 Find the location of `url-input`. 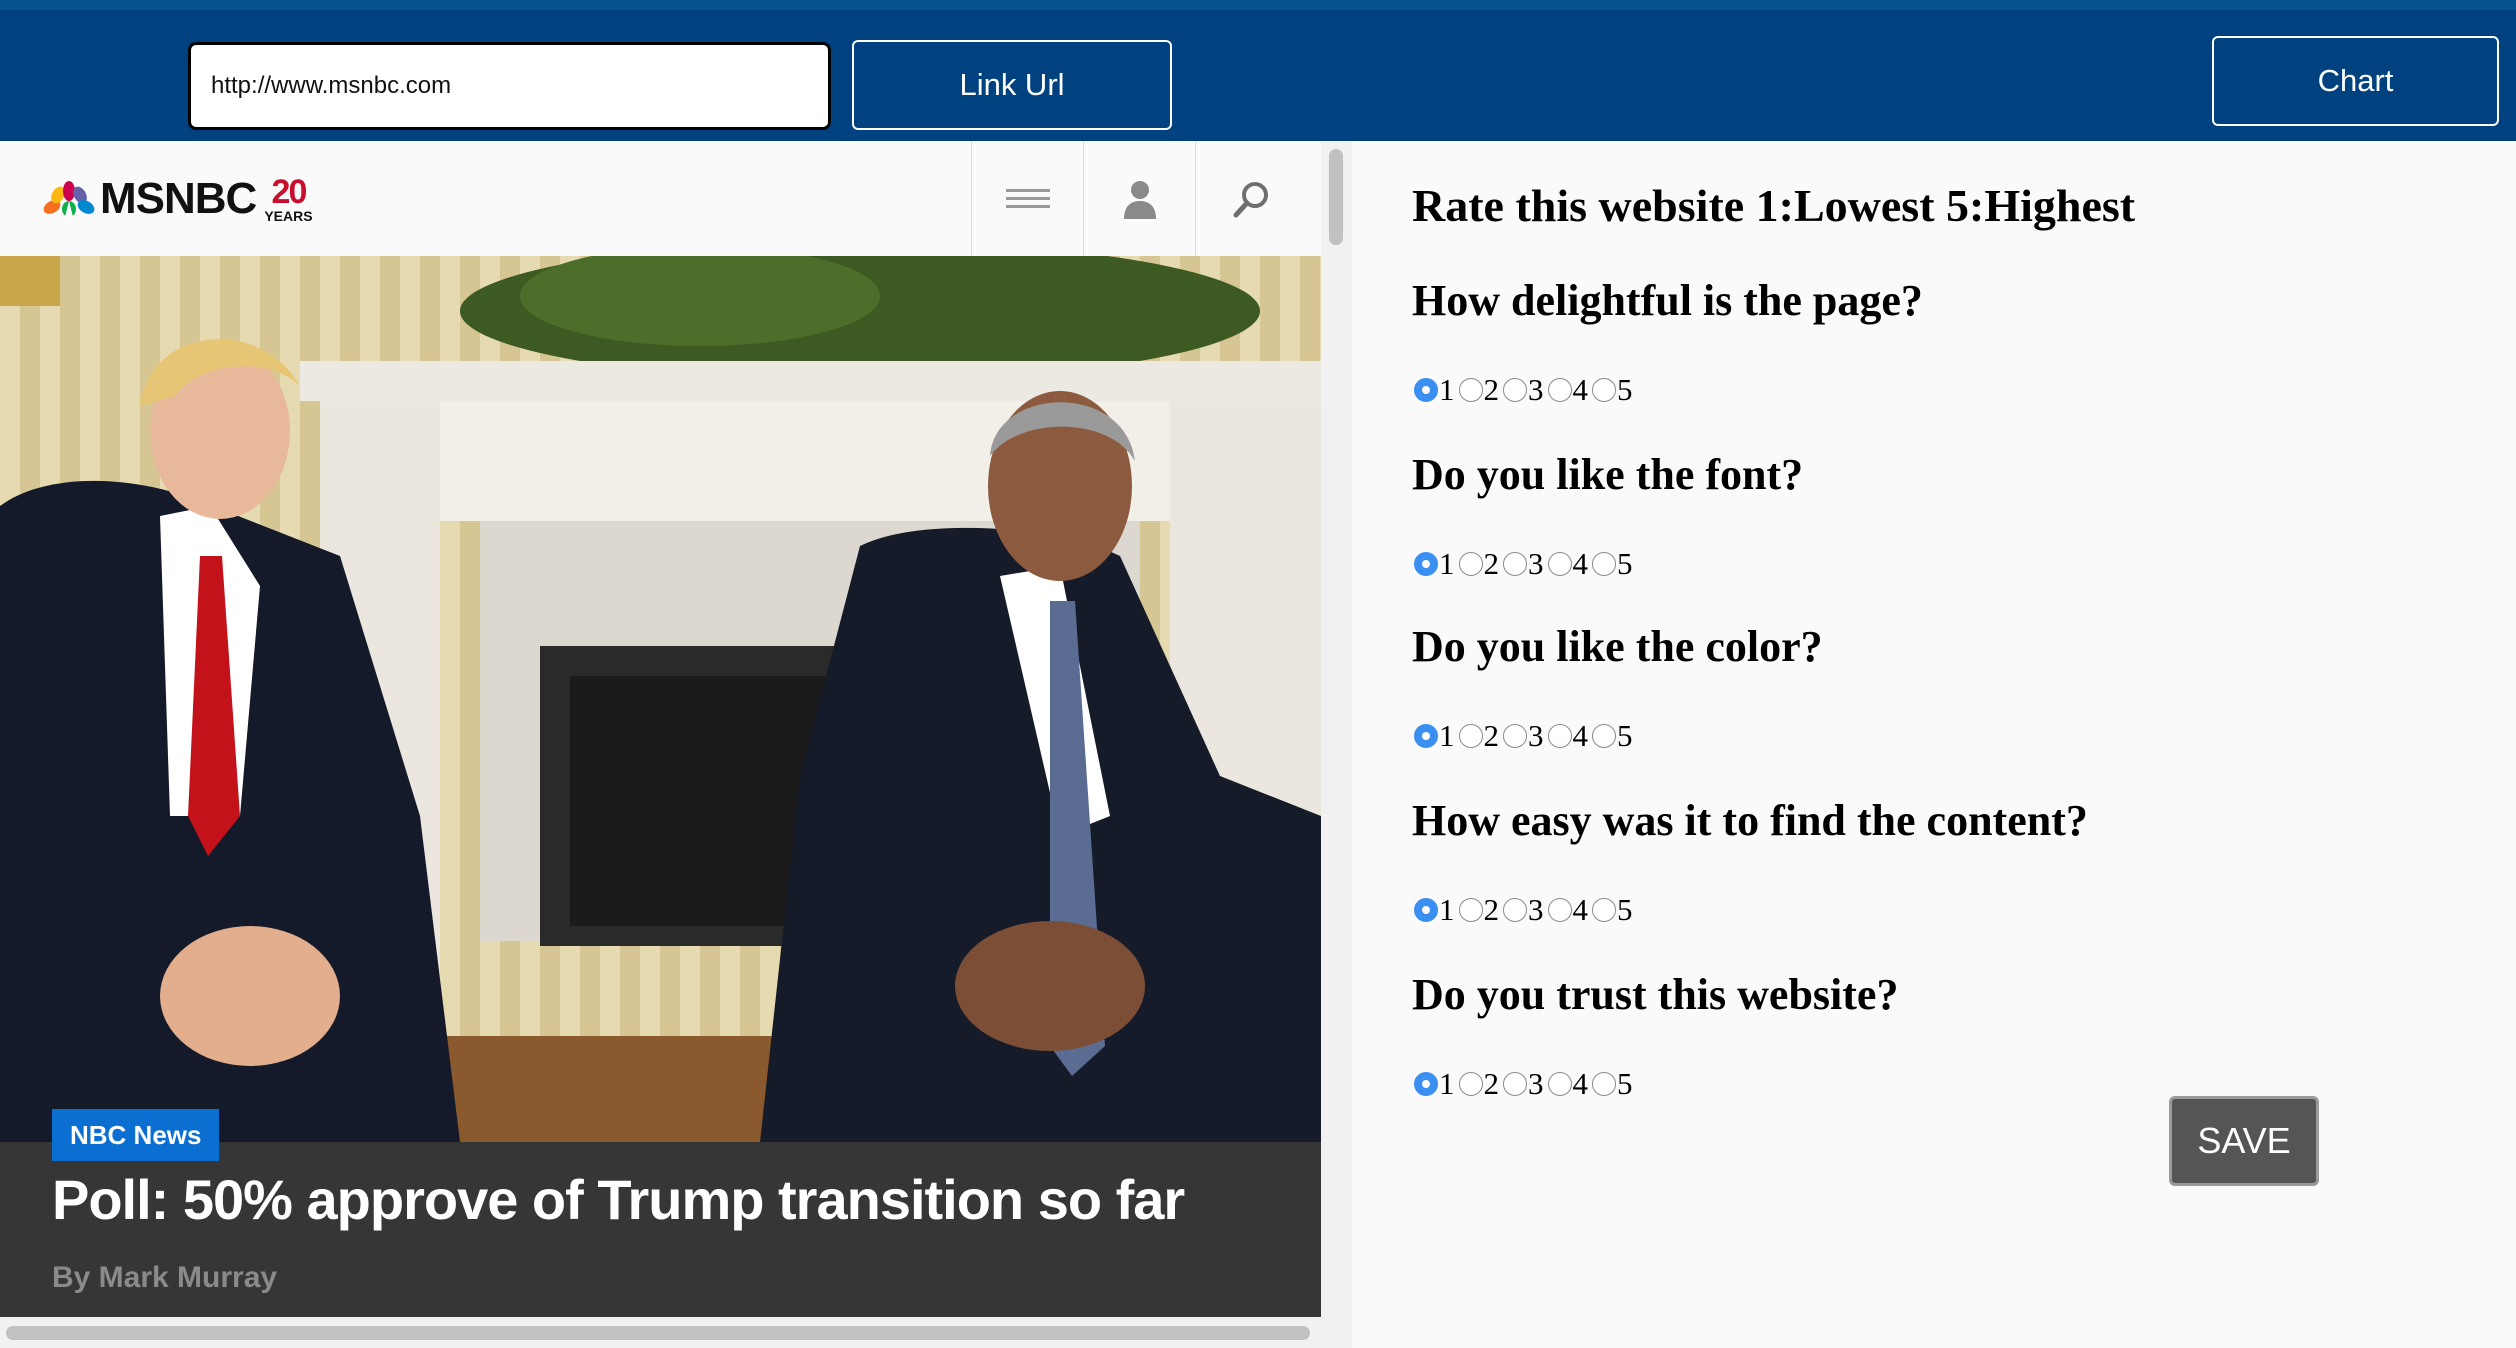

url-input is located at coordinates (509, 86).